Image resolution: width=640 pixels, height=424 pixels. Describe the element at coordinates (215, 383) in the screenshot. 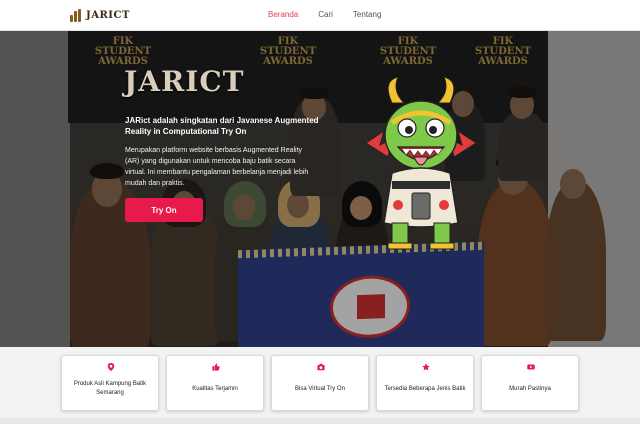

I see `feature-card-kualitas: Kualitas Terjamin` at that location.